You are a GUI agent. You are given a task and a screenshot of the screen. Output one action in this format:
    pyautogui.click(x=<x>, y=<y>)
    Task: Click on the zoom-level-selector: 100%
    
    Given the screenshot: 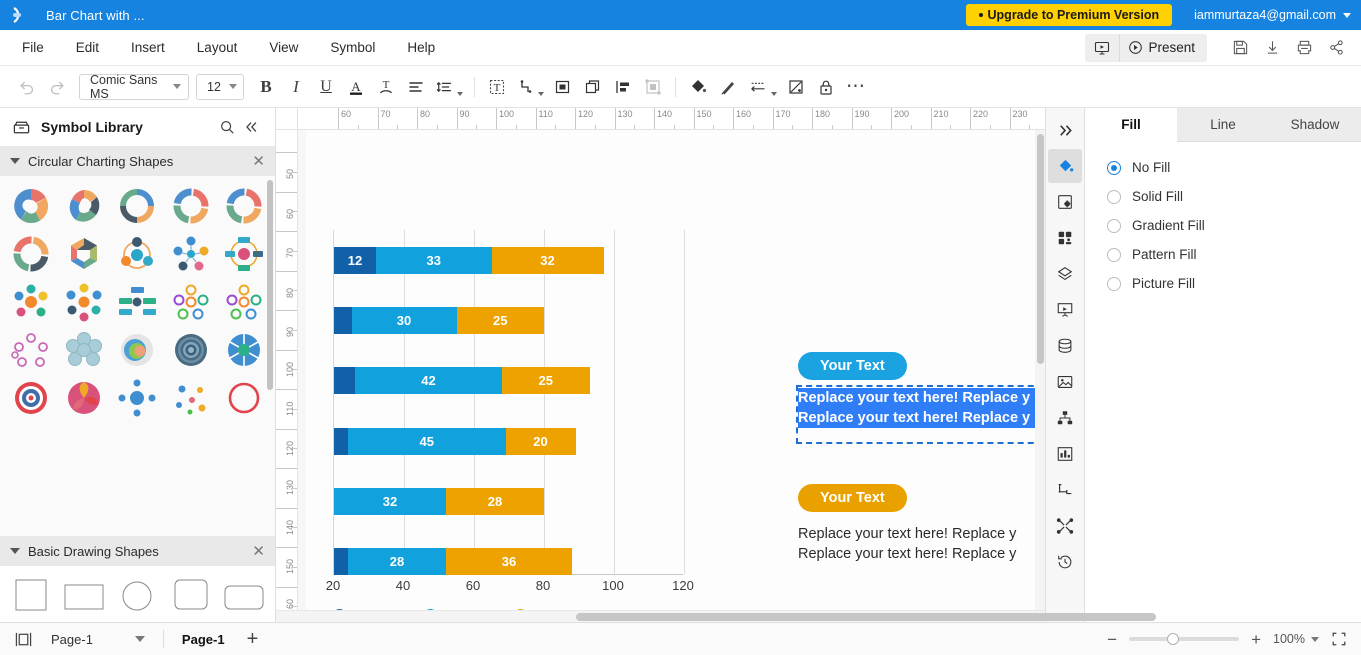 What is the action you would take?
    pyautogui.click(x=1296, y=639)
    